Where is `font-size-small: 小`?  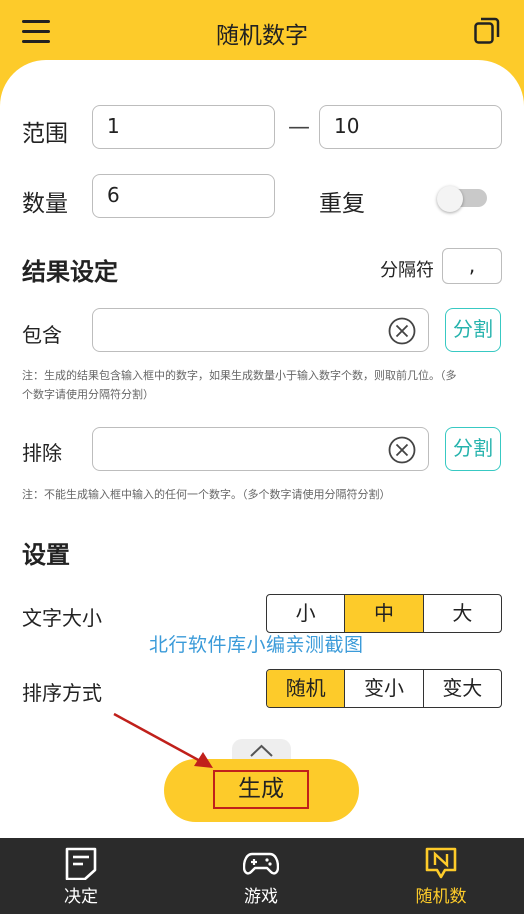
font-size-small: 小 is located at coordinates (306, 613).